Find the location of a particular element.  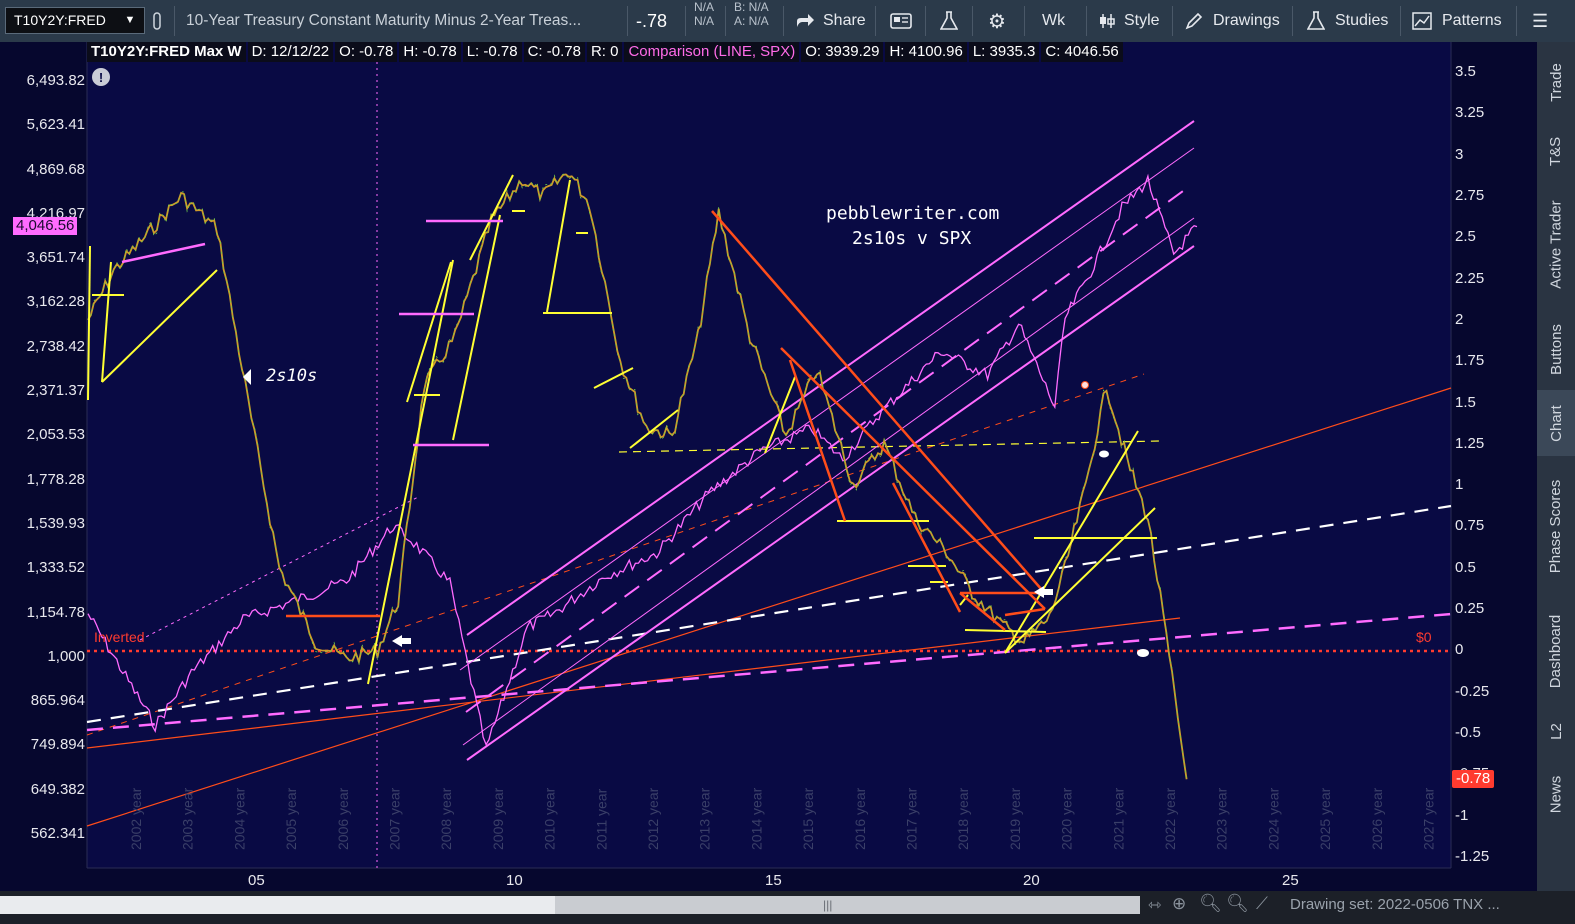

year-label: 2007 year is located at coordinates (395, 818).